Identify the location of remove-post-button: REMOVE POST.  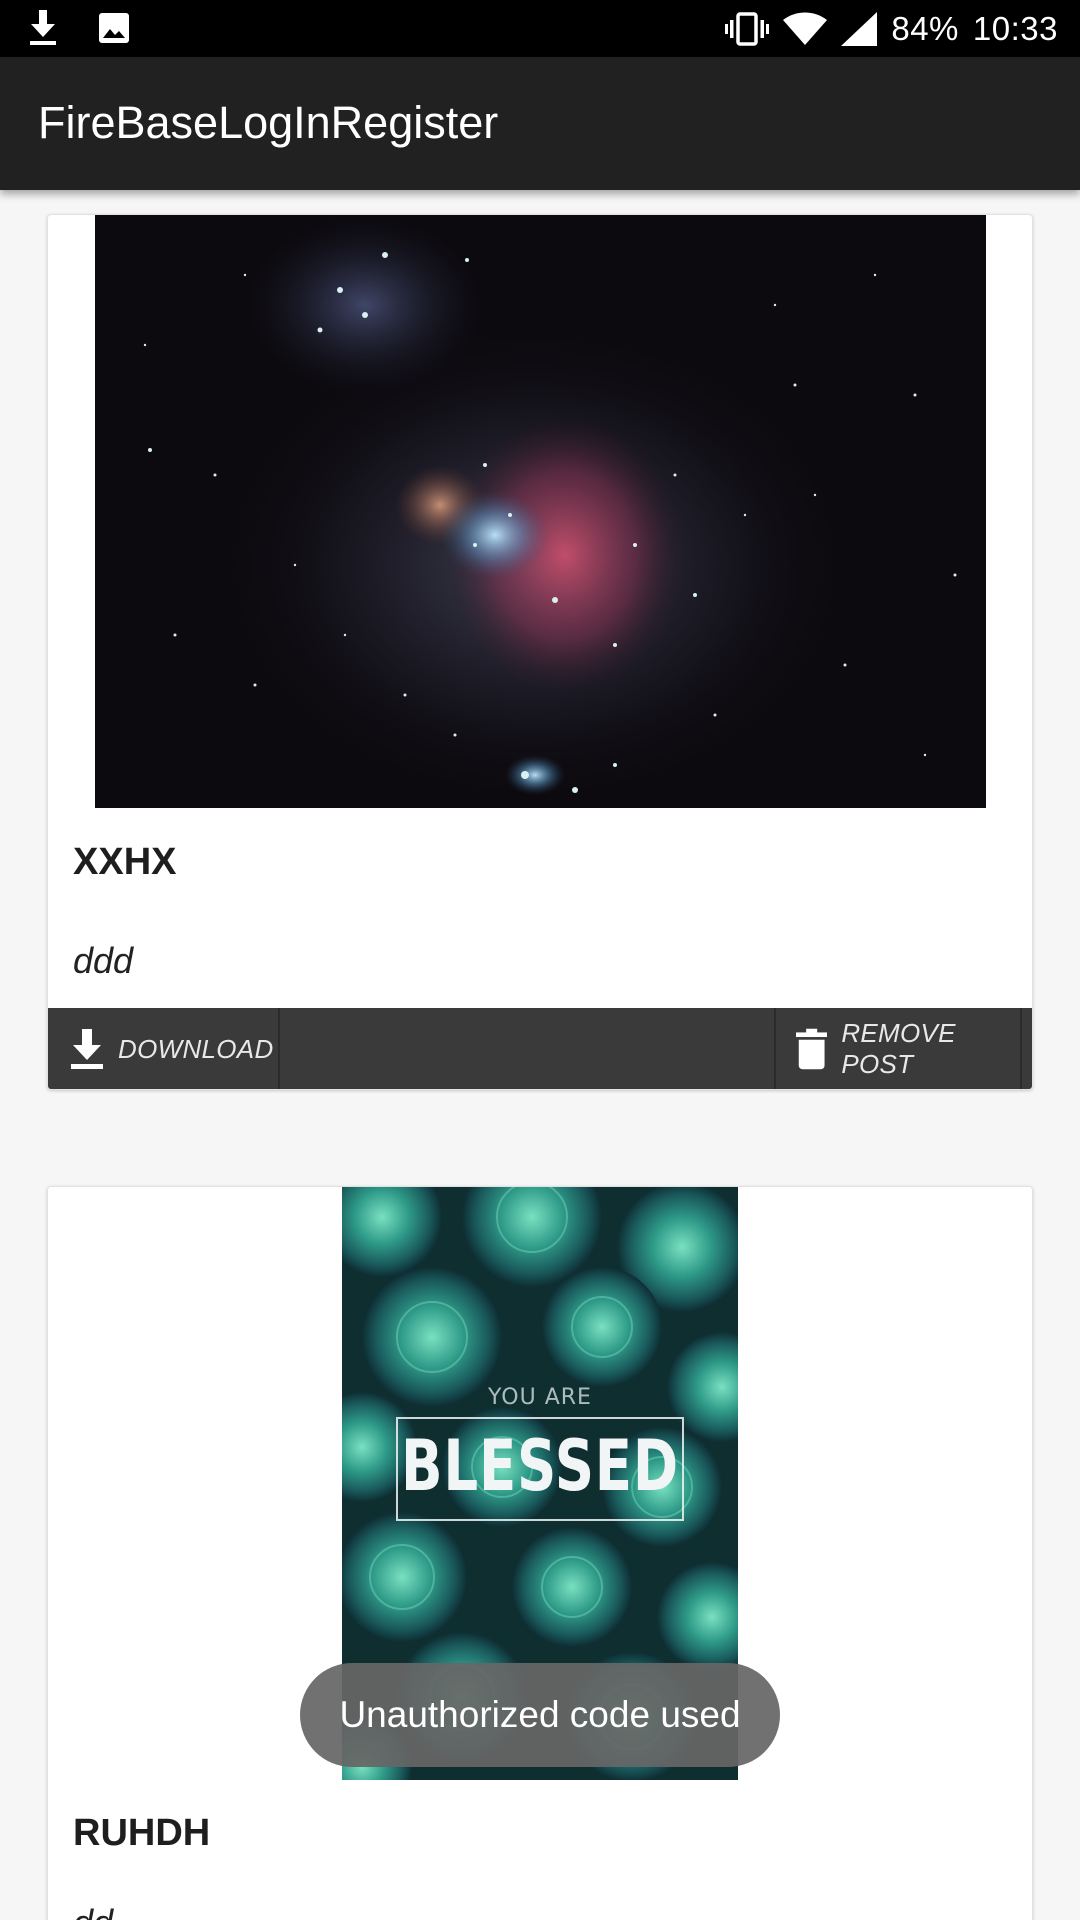
(898, 1048).